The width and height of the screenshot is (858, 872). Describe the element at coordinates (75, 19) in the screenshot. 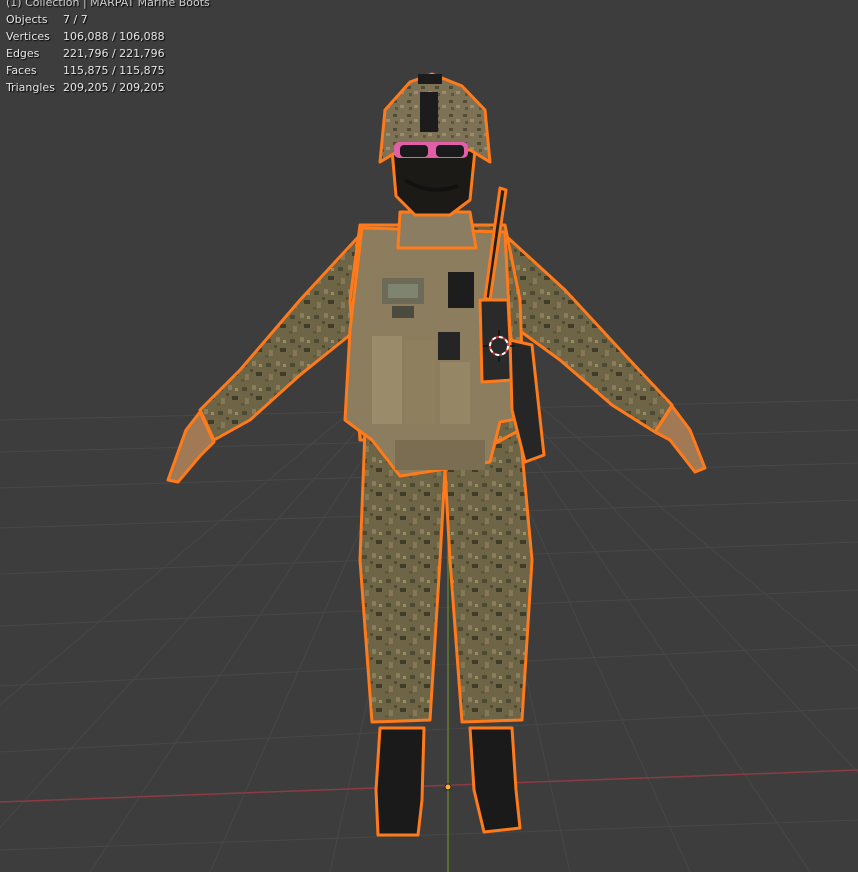

I see `stats-value: 7 / 7` at that location.